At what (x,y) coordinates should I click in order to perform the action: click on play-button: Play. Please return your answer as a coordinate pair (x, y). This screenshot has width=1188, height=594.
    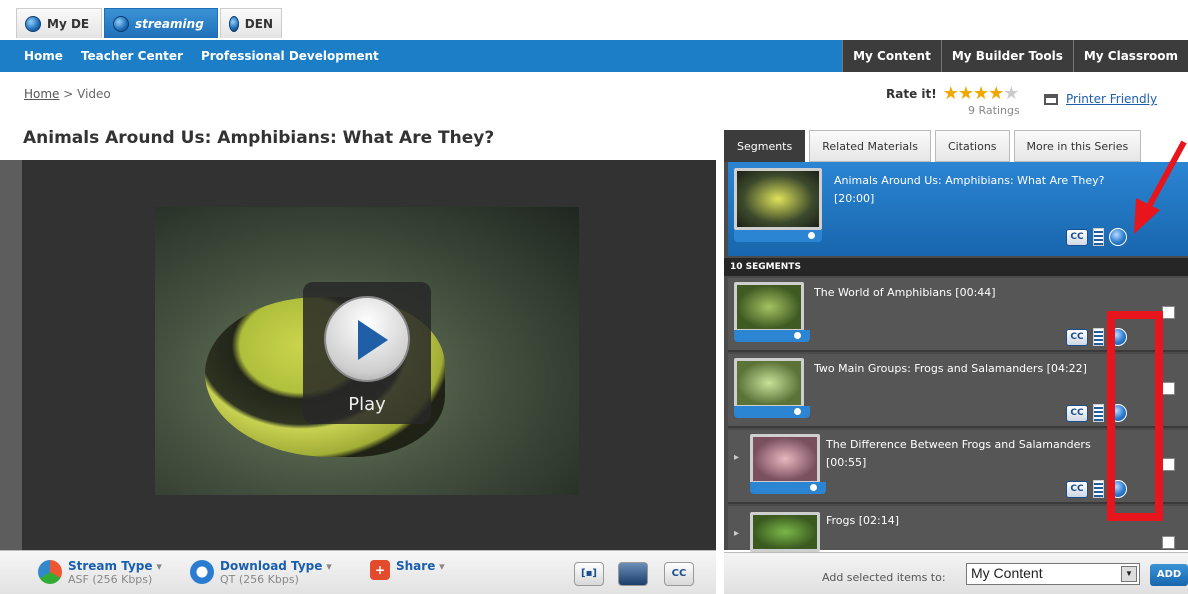
    Looking at the image, I should click on (367, 353).